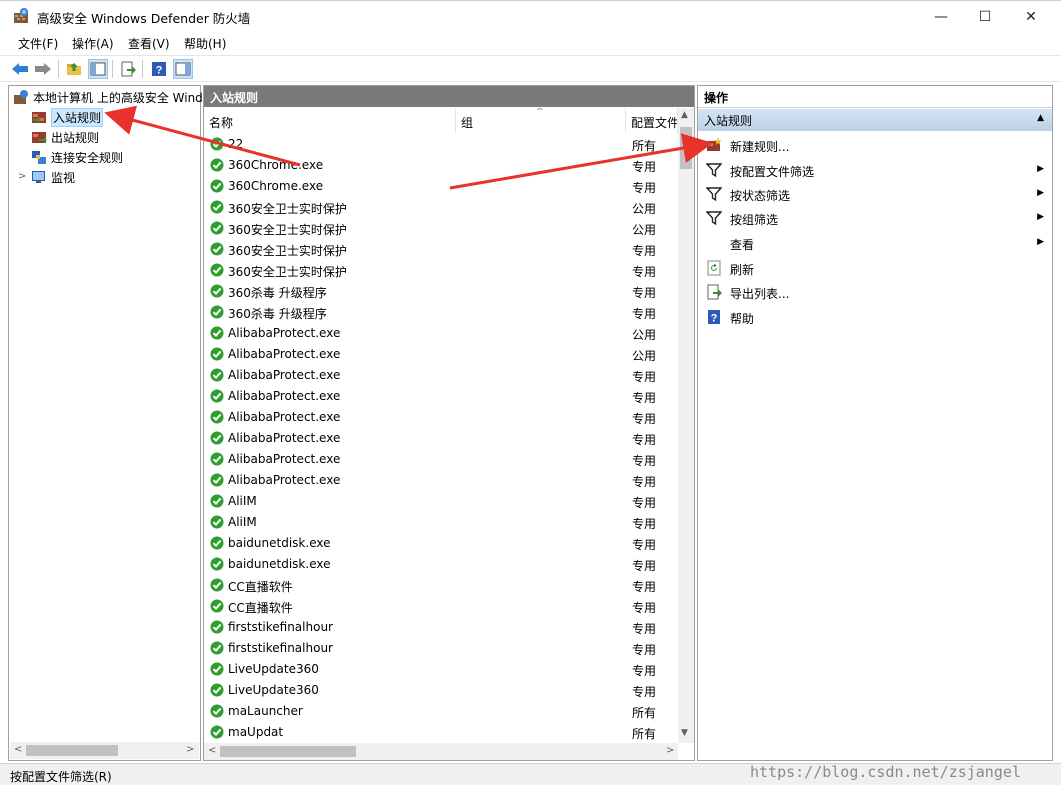 The image size is (1061, 791). What do you see at coordinates (22, 176) in the screenshot?
I see `expand-monitor-icon: >` at bounding box center [22, 176].